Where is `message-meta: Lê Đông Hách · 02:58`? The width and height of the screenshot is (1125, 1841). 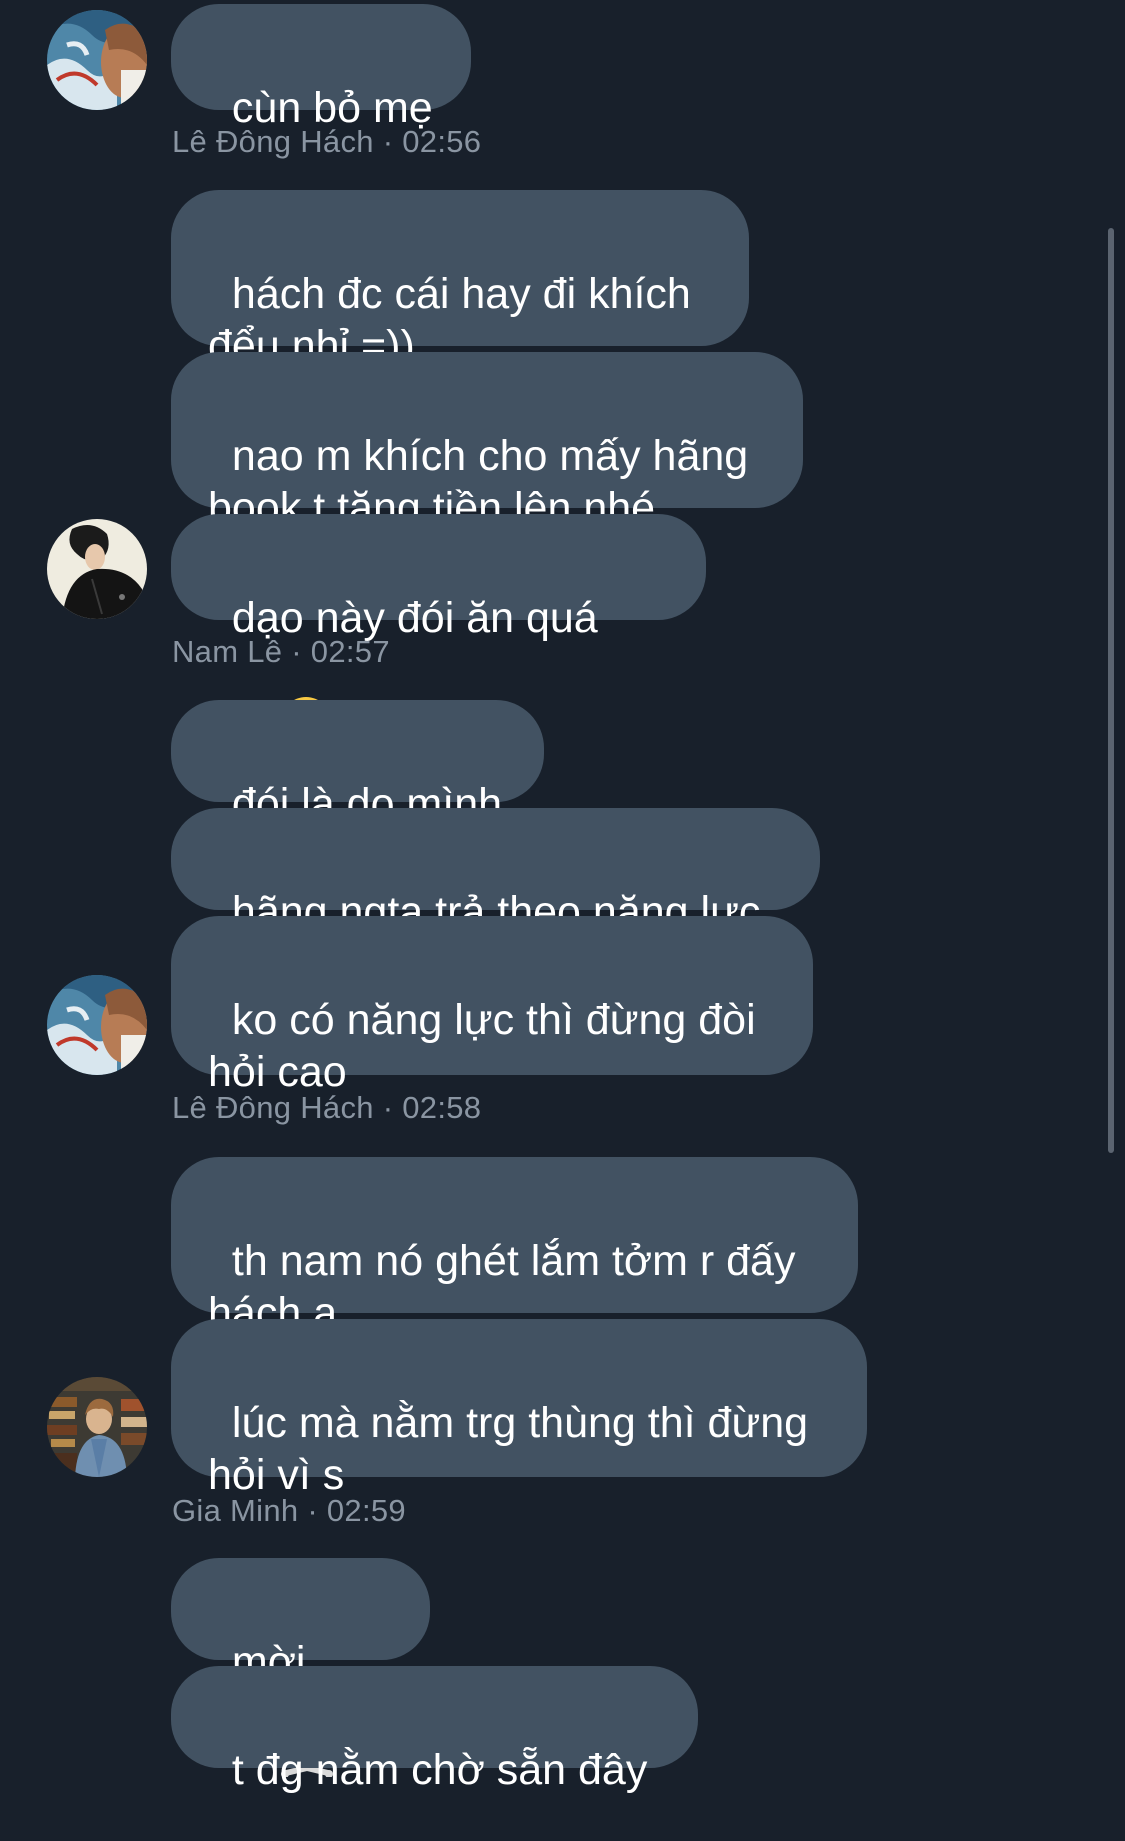
message-meta: Lê Đông Hách · 02:58 is located at coordinates (327, 1107).